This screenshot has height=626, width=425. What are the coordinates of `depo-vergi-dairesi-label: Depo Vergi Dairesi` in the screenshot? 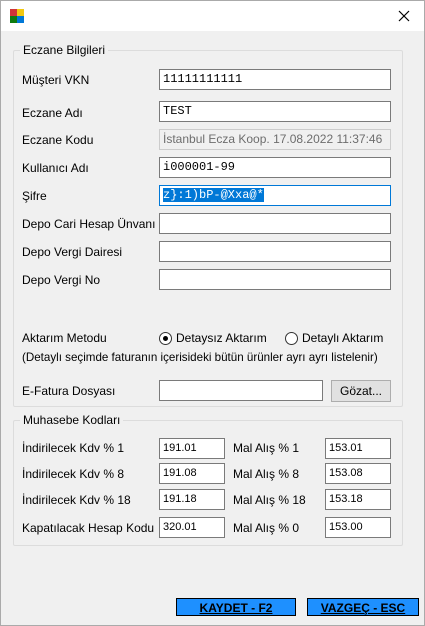 It's located at (72, 252).